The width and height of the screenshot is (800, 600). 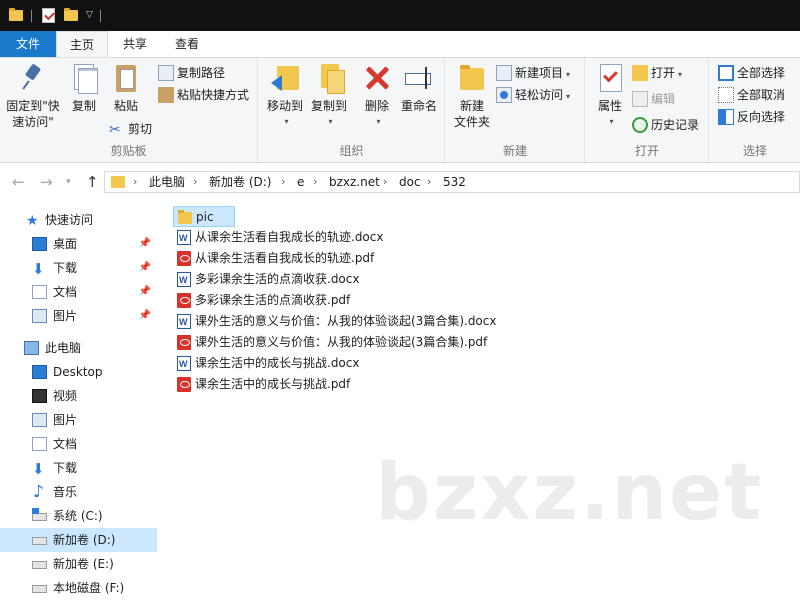 What do you see at coordinates (69, 220) in the screenshot?
I see `nav-label: 快速访问` at bounding box center [69, 220].